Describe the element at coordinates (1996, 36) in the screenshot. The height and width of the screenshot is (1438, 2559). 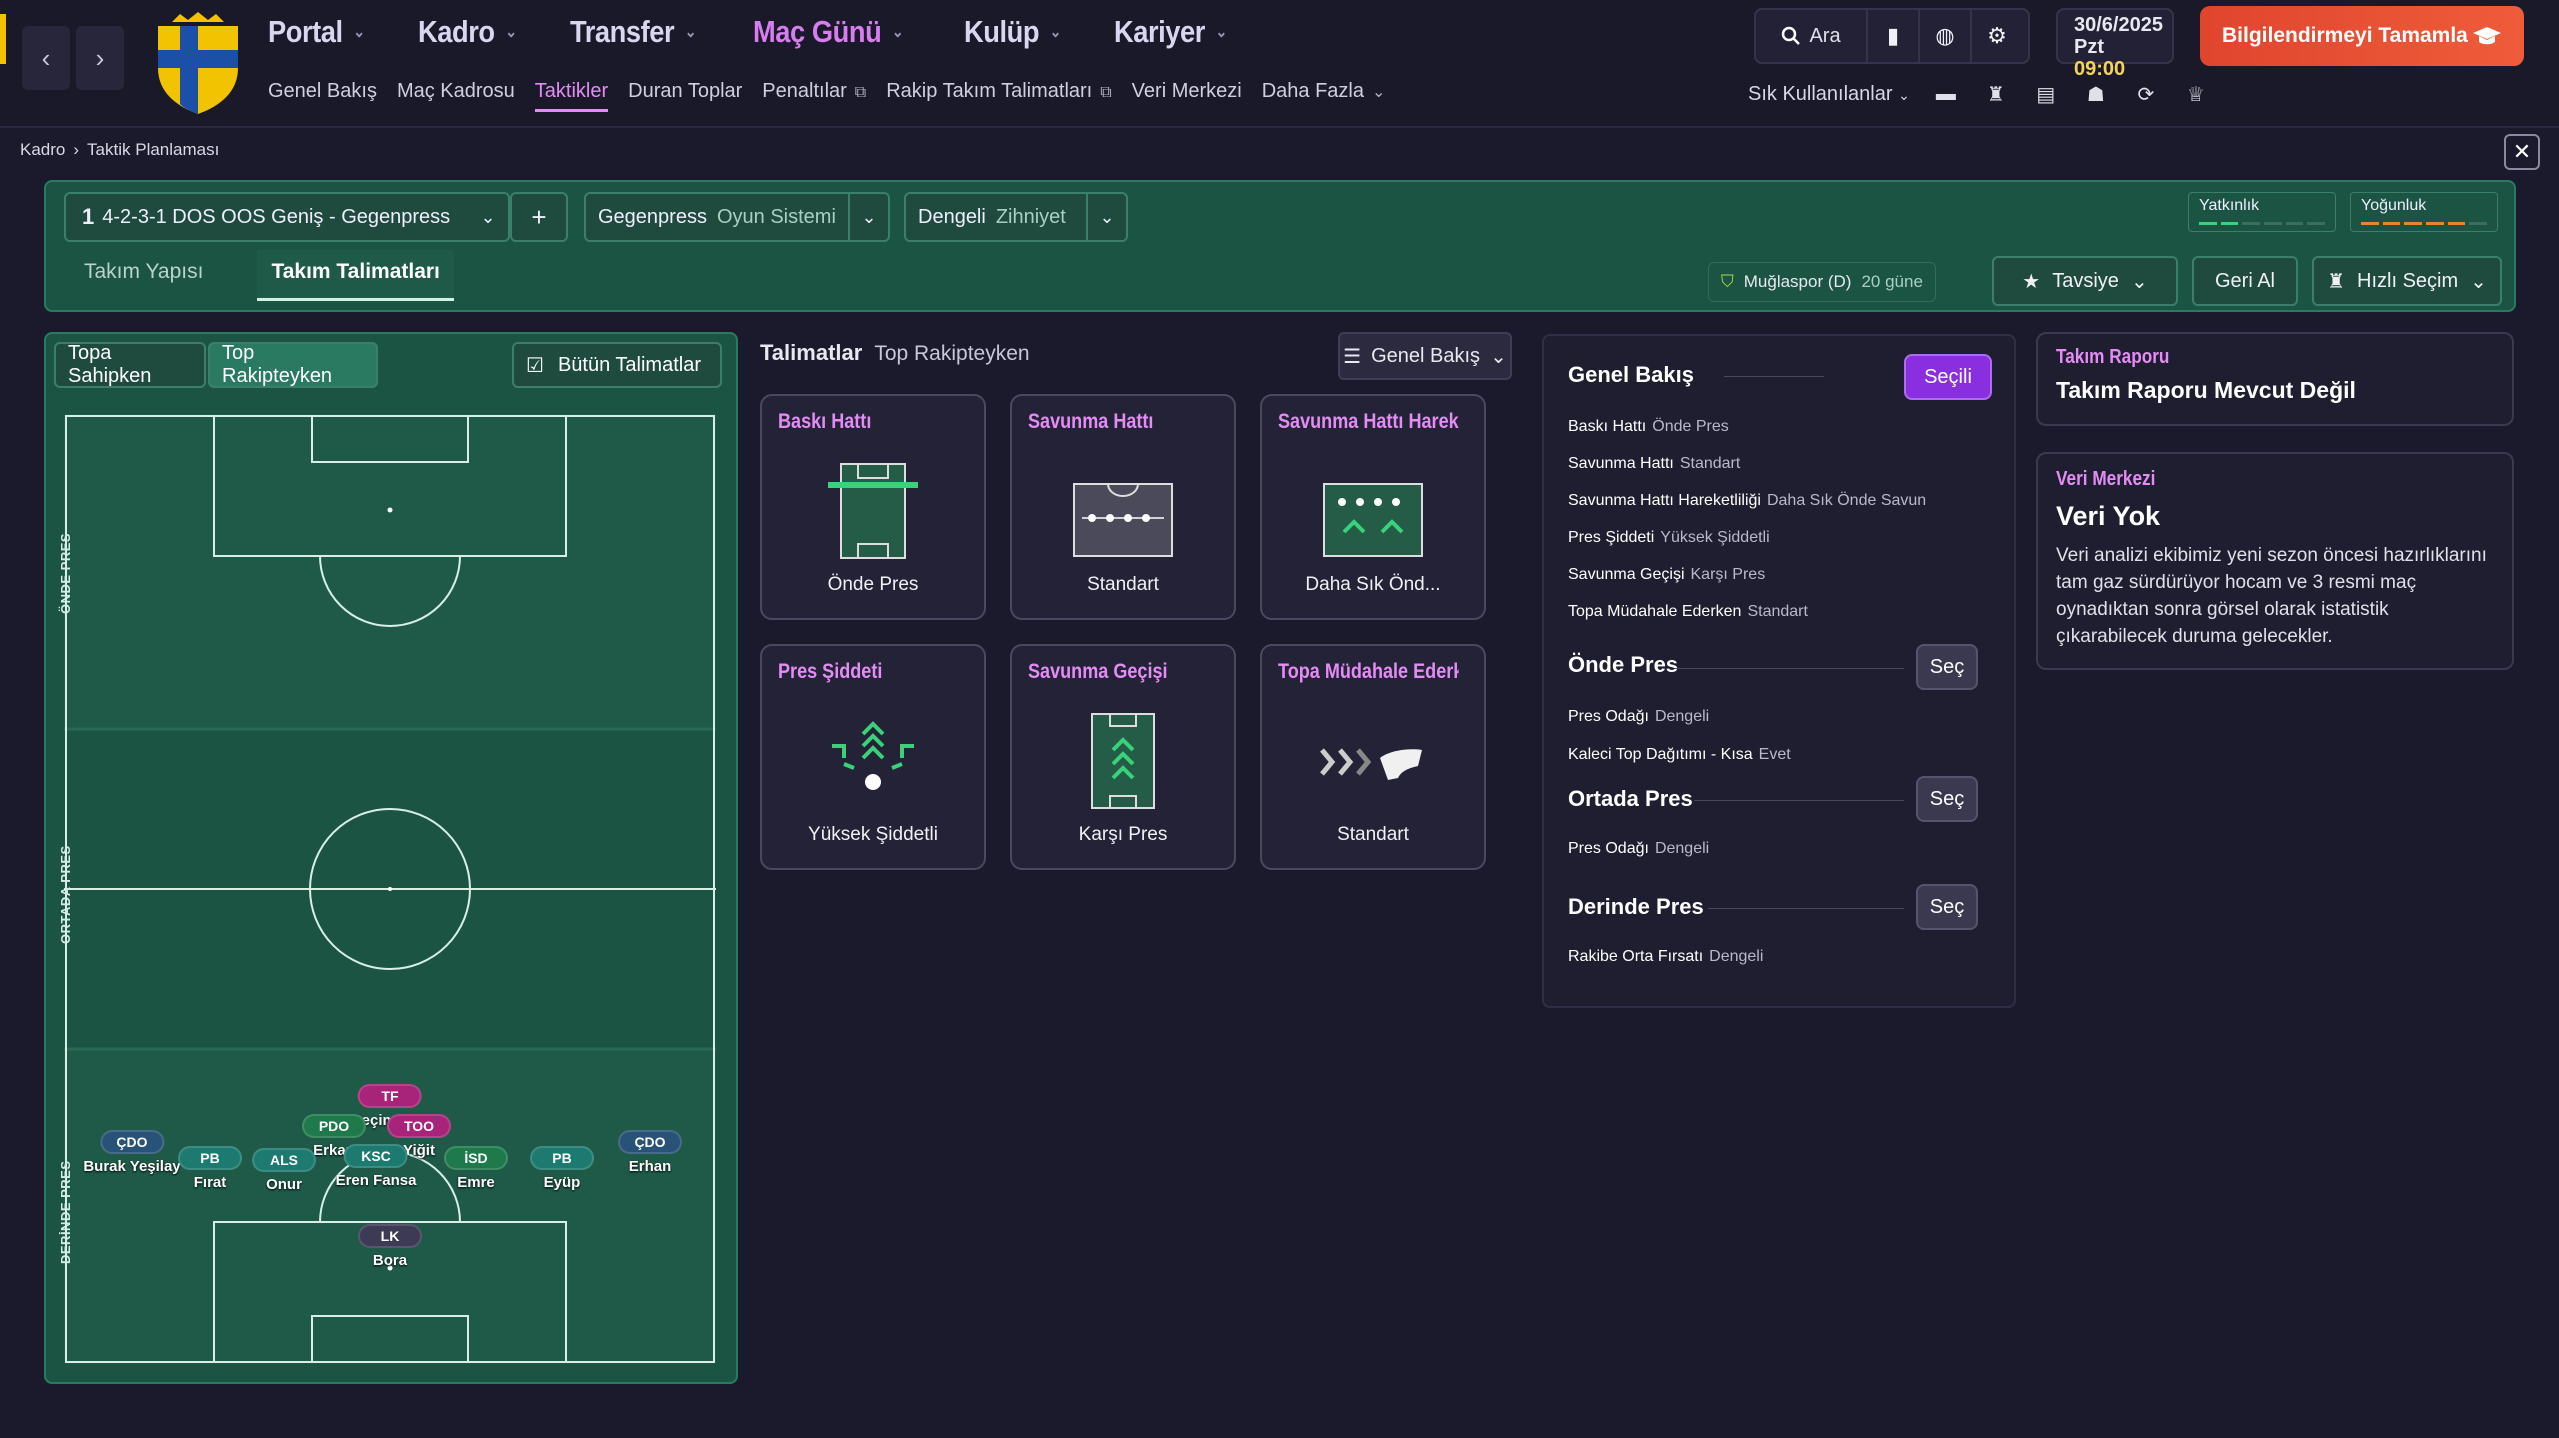
I see `settings-button: ⚙` at that location.